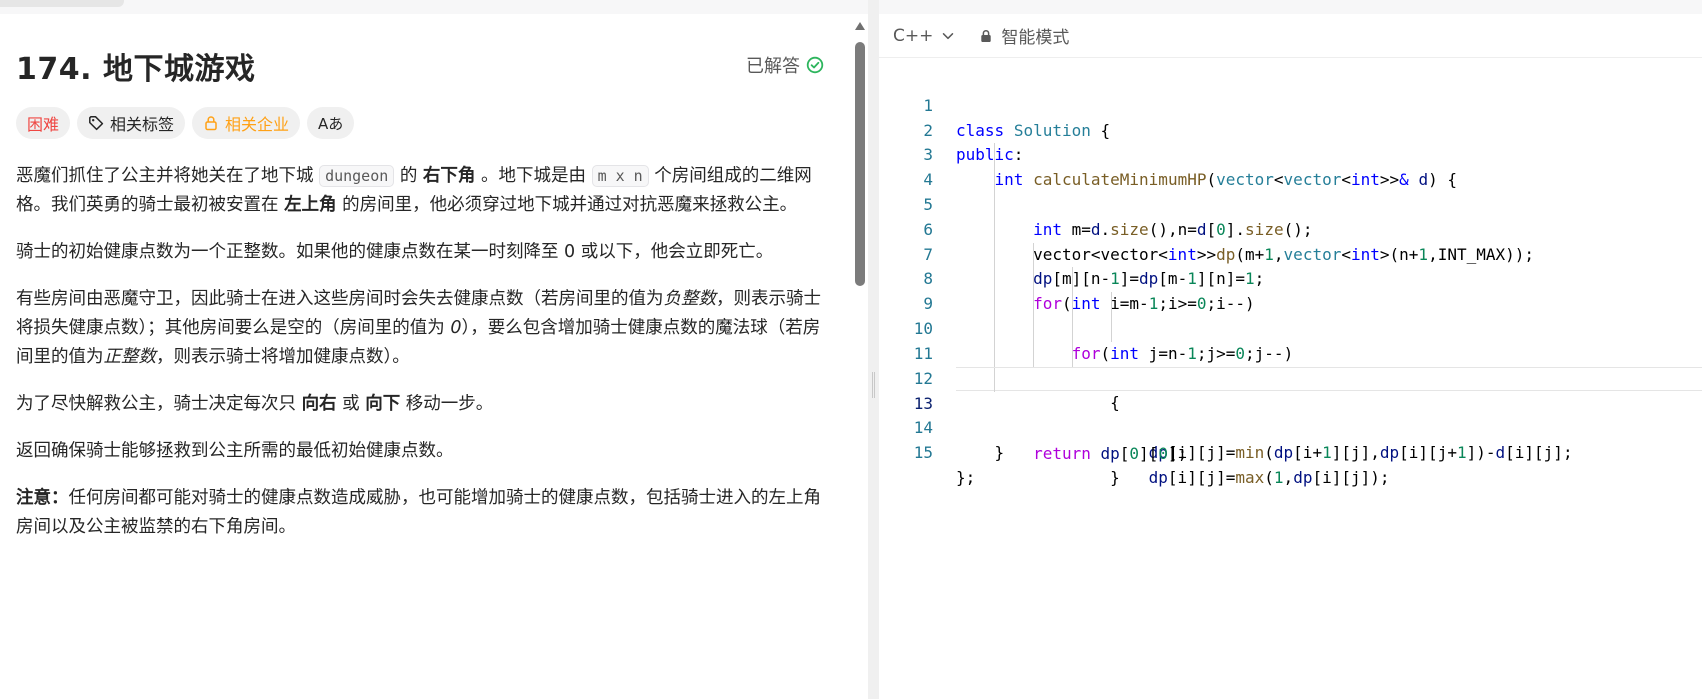  What do you see at coordinates (434, 7) in the screenshot?
I see `panel-top-strip` at bounding box center [434, 7].